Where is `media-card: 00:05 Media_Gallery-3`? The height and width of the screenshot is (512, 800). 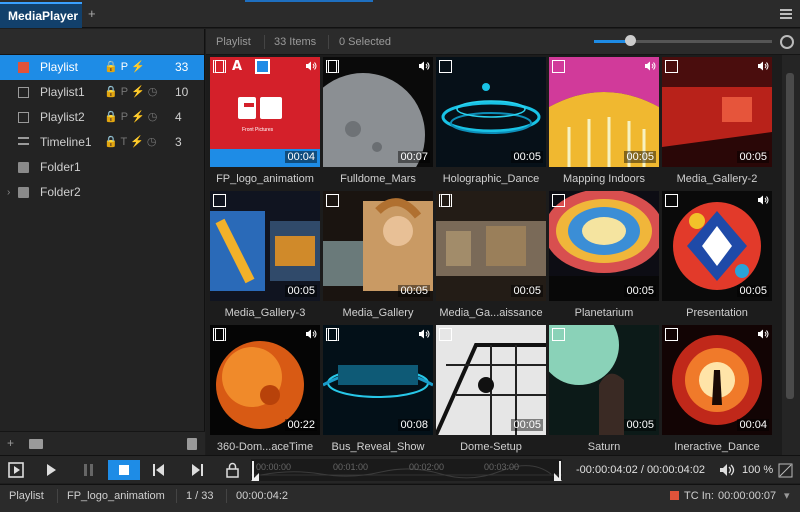 media-card: 00:05 Media_Gallery-3 is located at coordinates (265, 256).